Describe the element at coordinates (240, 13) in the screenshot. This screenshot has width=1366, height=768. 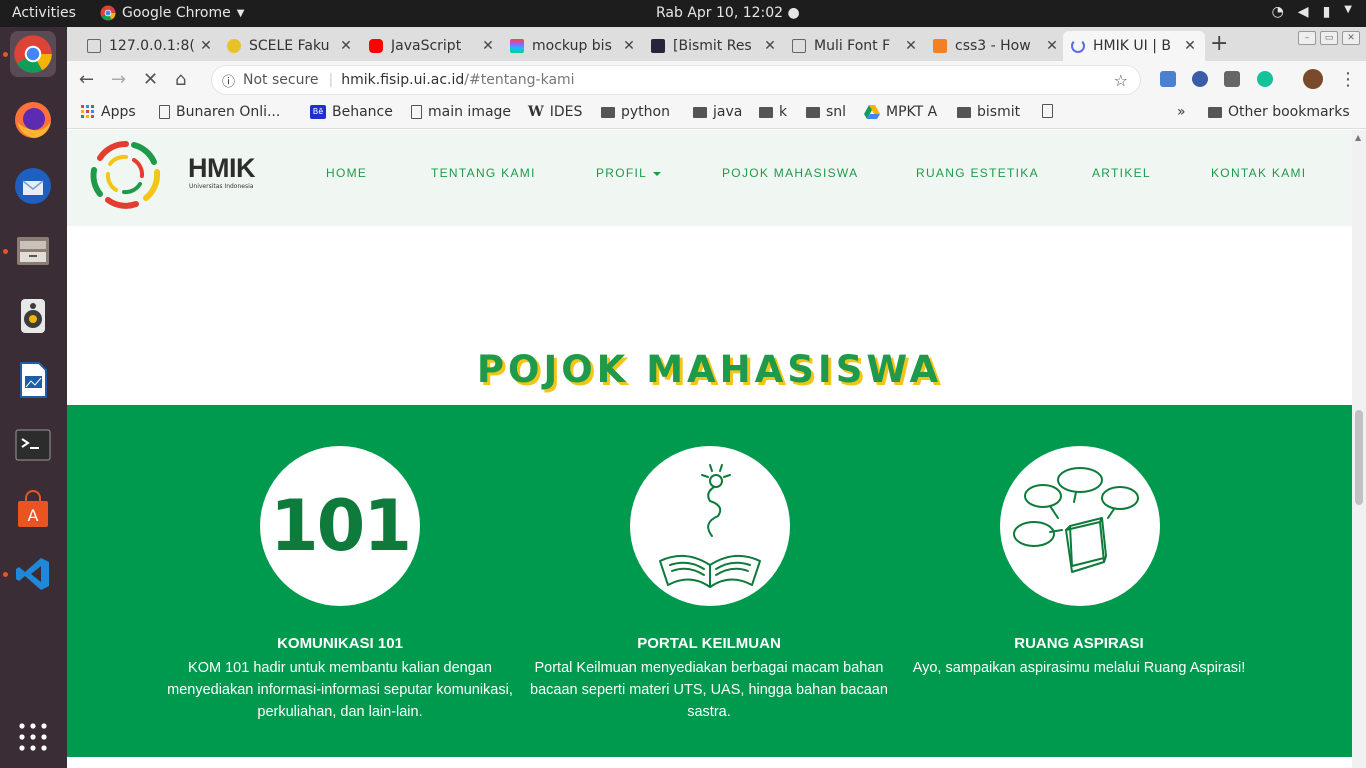
I see `chevron-down-icon: ▼` at that location.